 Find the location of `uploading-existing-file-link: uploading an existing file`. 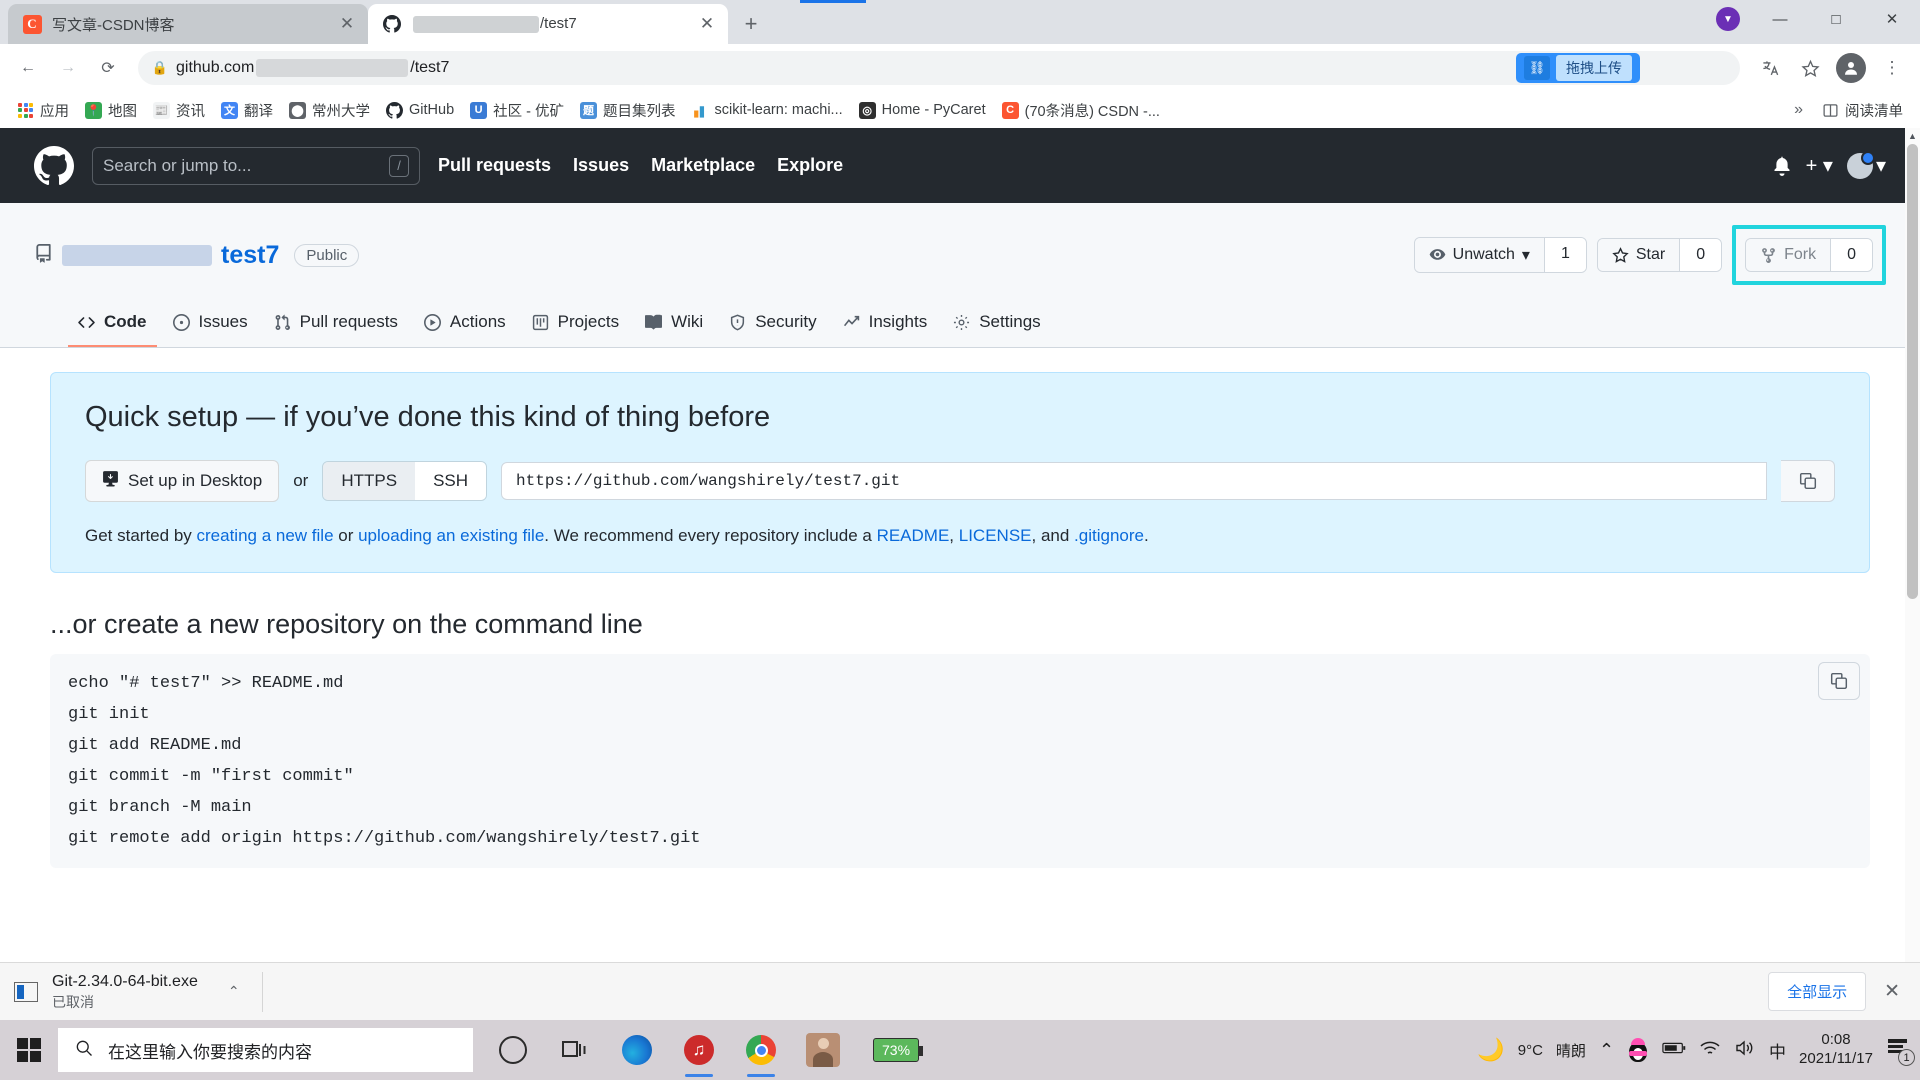

uploading-existing-file-link: uploading an existing file is located at coordinates (451, 535).